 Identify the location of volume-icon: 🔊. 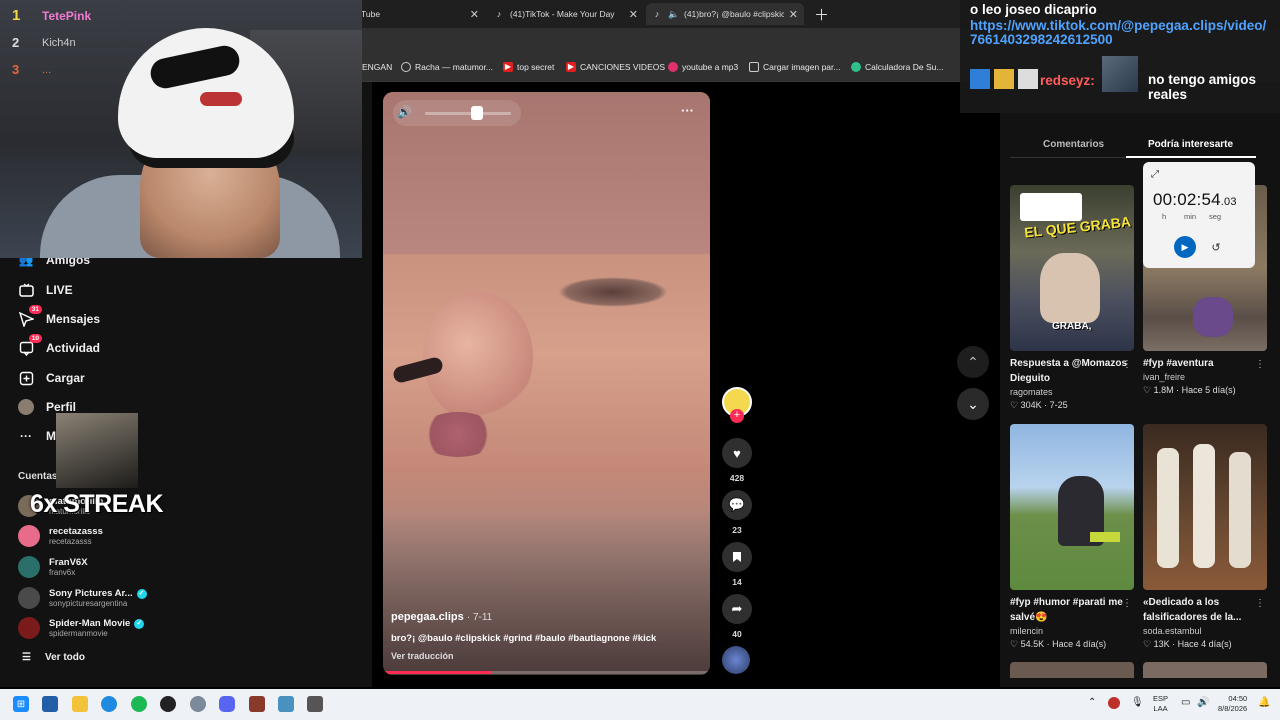
(1203, 702).